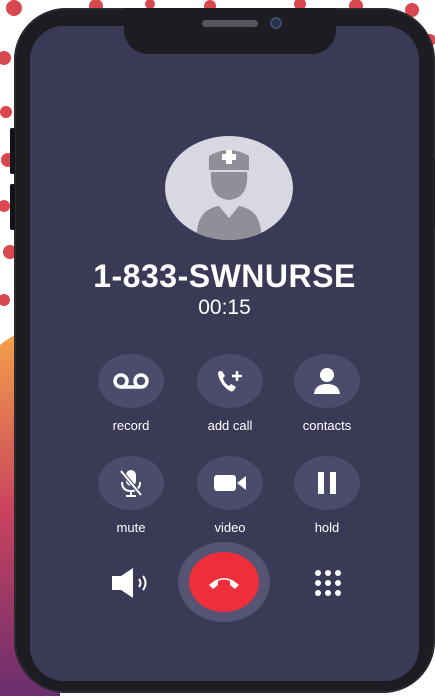 This screenshot has height=696, width=435. I want to click on record-label: record, so click(131, 425).